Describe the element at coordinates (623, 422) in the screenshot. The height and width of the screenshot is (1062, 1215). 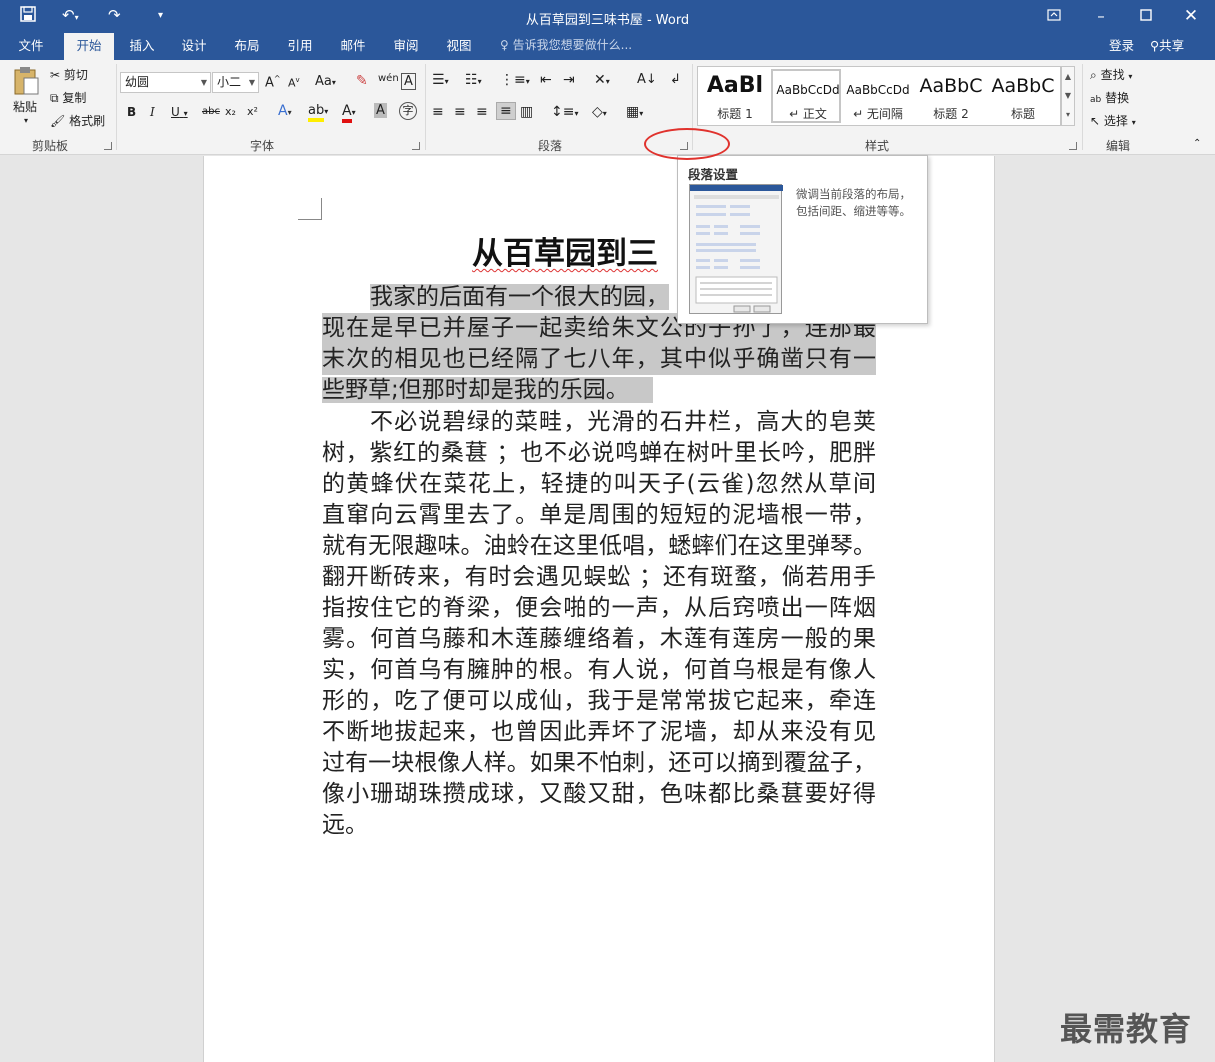
I see `text-line: 不必说碧绿的菜畦，光滑的石井栏，高大的皂荚` at that location.